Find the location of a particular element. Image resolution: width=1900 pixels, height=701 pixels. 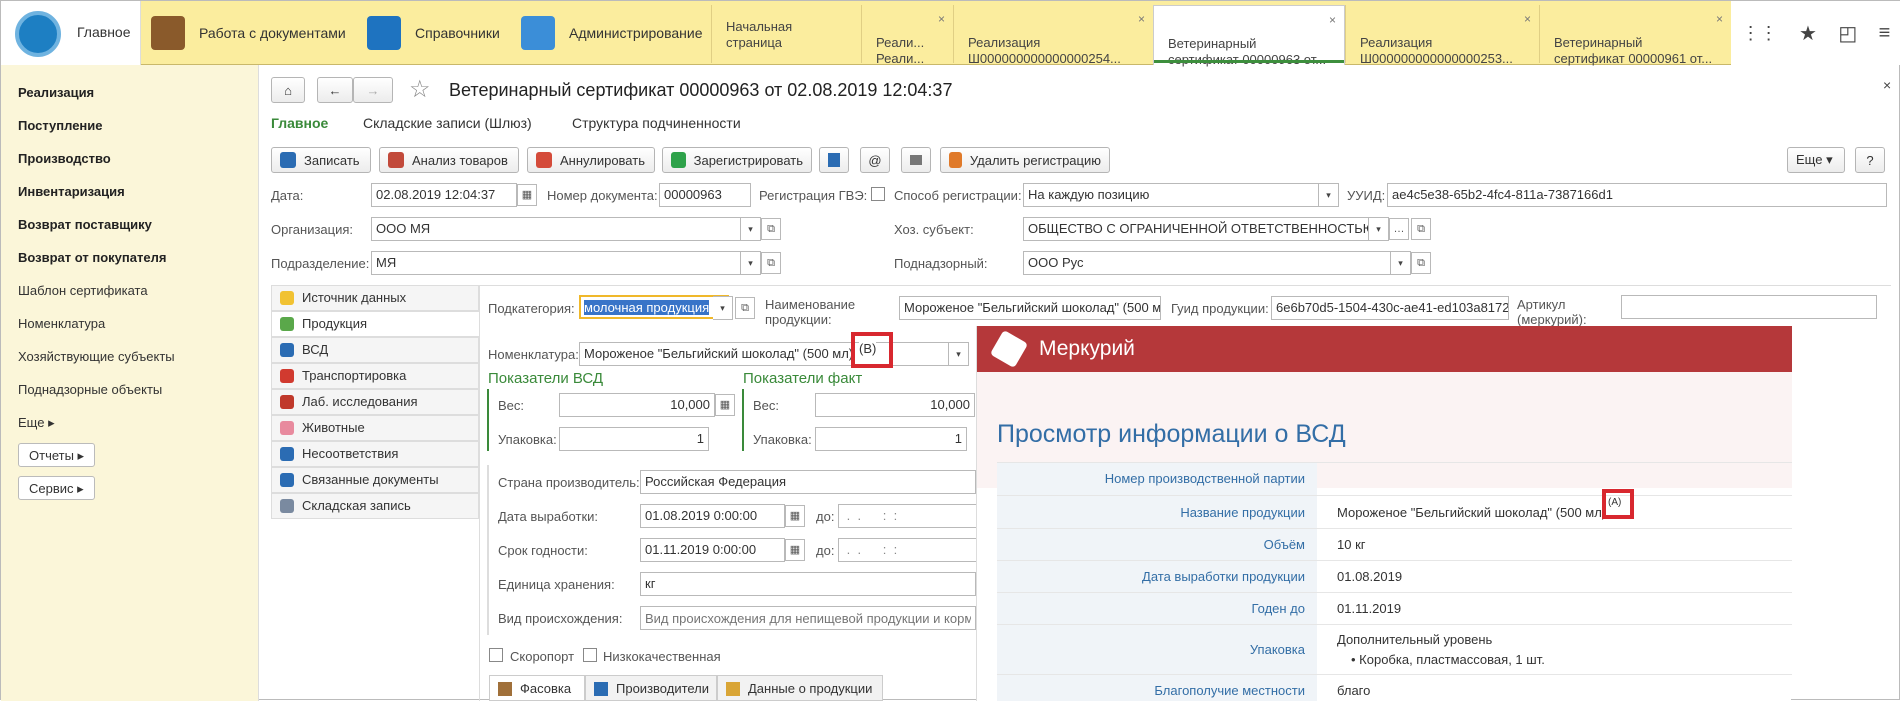

tab-product-data: Данные о продукции is located at coordinates (800, 688).